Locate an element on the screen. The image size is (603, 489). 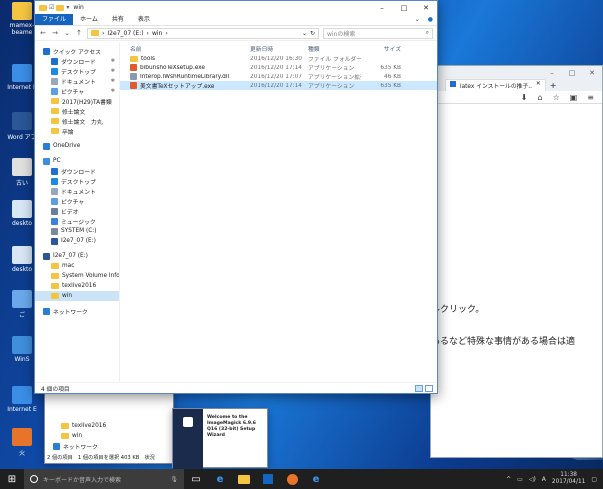
nav-item: ピクチャ is located at coordinates (77, 201).